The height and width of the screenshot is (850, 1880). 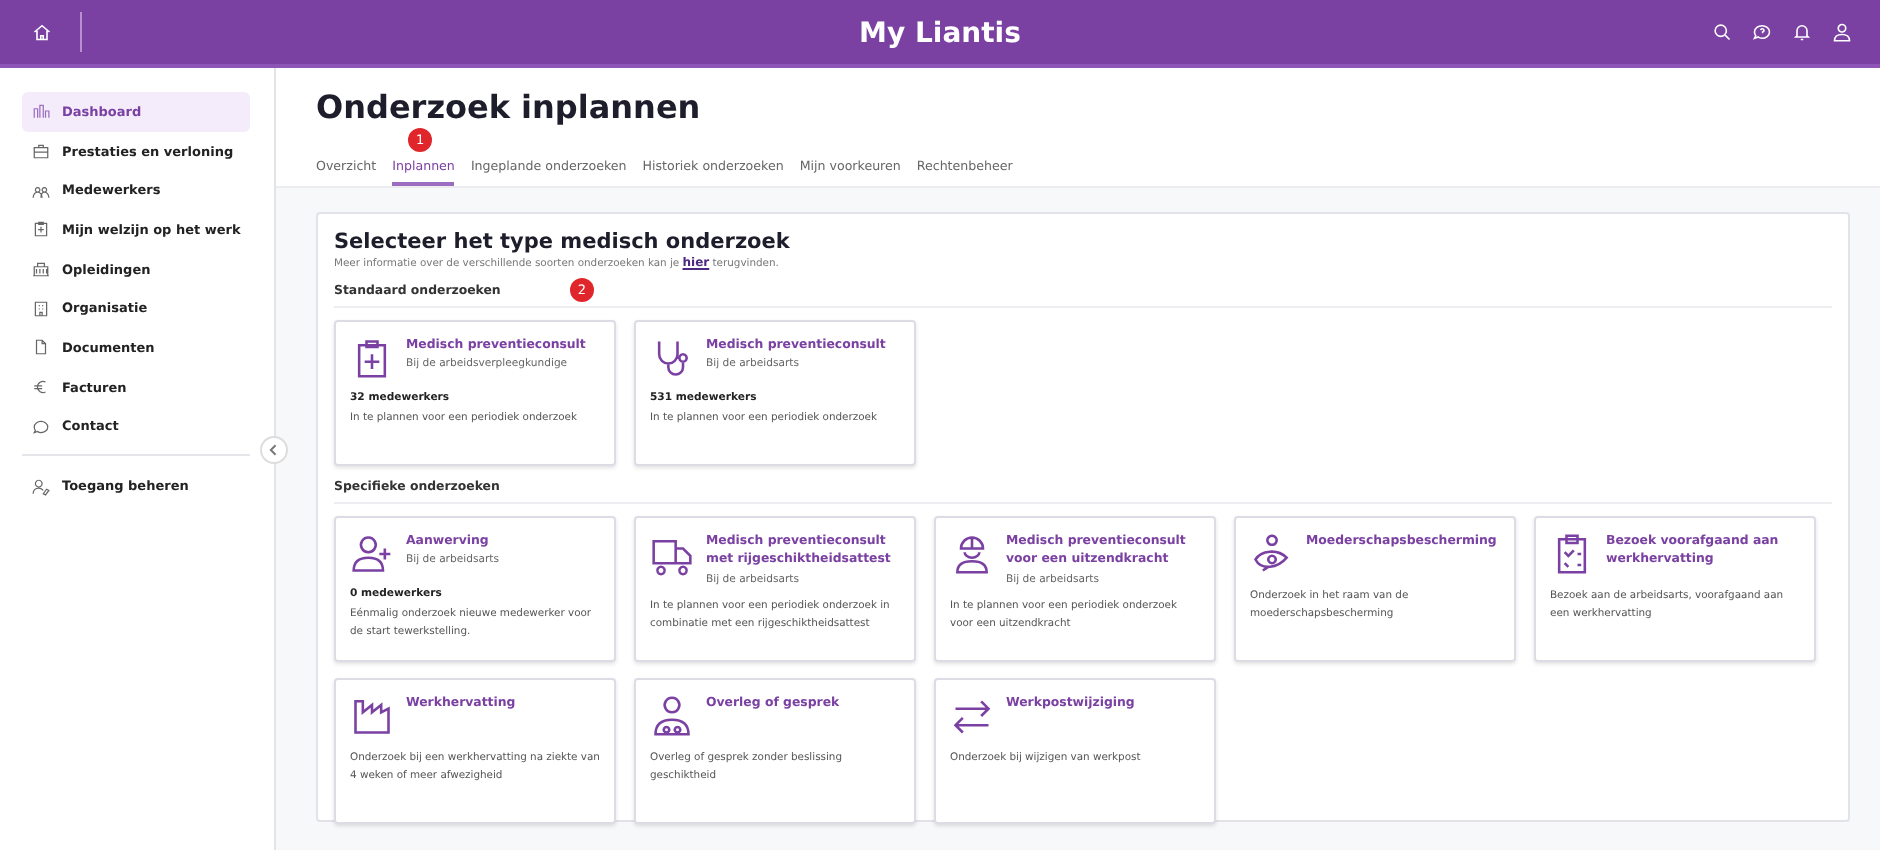 I want to click on chat-icon, so click(x=1762, y=32).